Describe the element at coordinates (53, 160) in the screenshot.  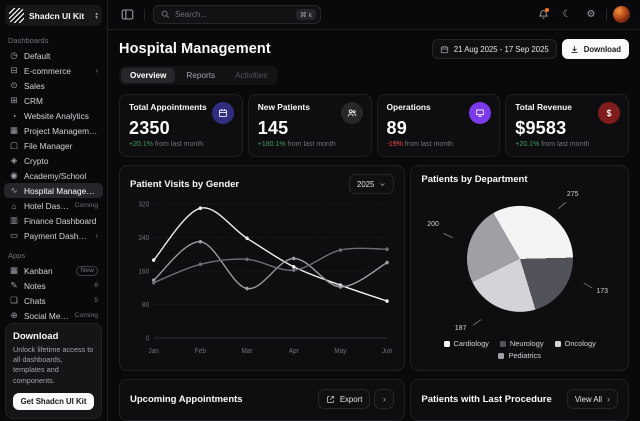
I see `sidebar-item-crypto: ◈ Crypto` at that location.